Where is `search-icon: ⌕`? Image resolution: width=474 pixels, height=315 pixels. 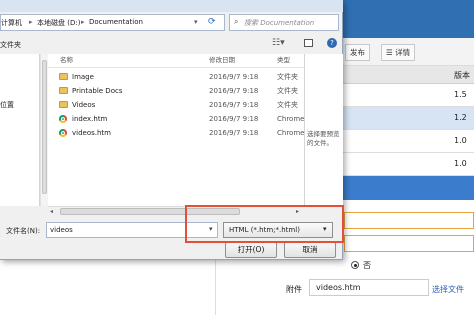
search-icon: ⌕ is located at coordinates (236, 21).